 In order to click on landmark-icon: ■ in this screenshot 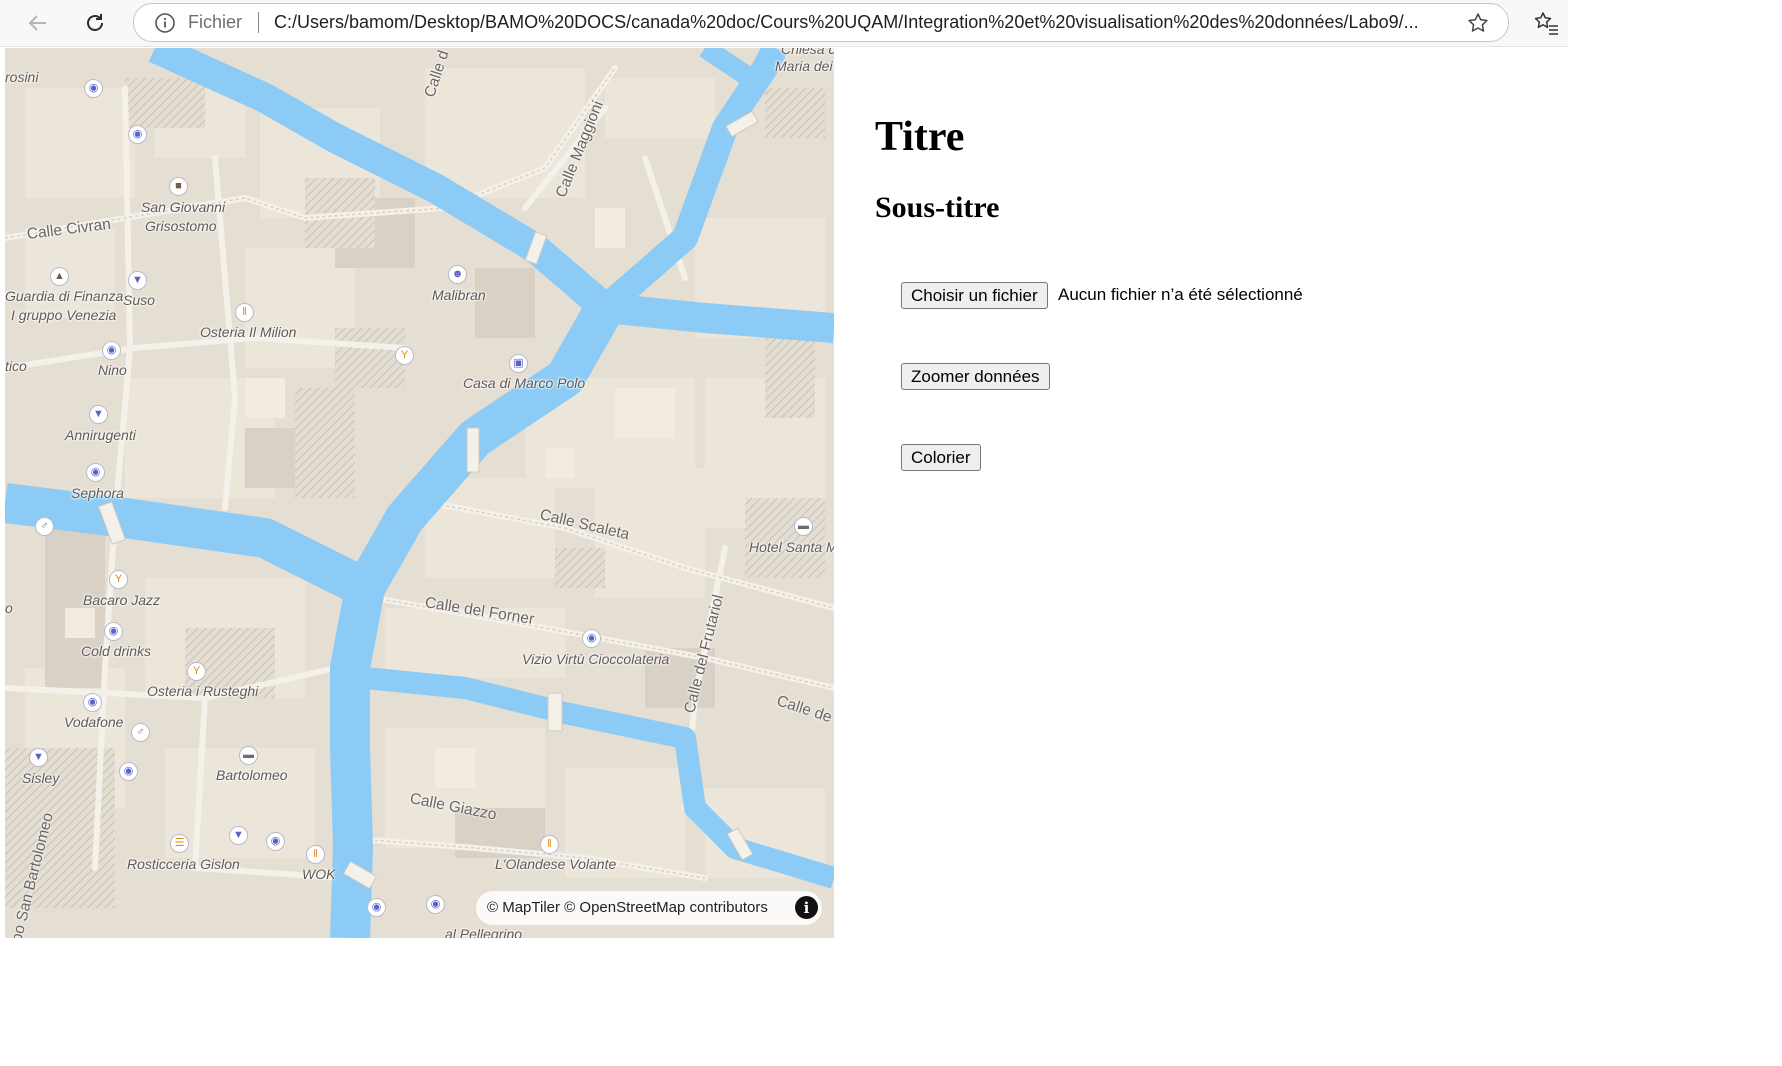, I will do `click(178, 186)`.